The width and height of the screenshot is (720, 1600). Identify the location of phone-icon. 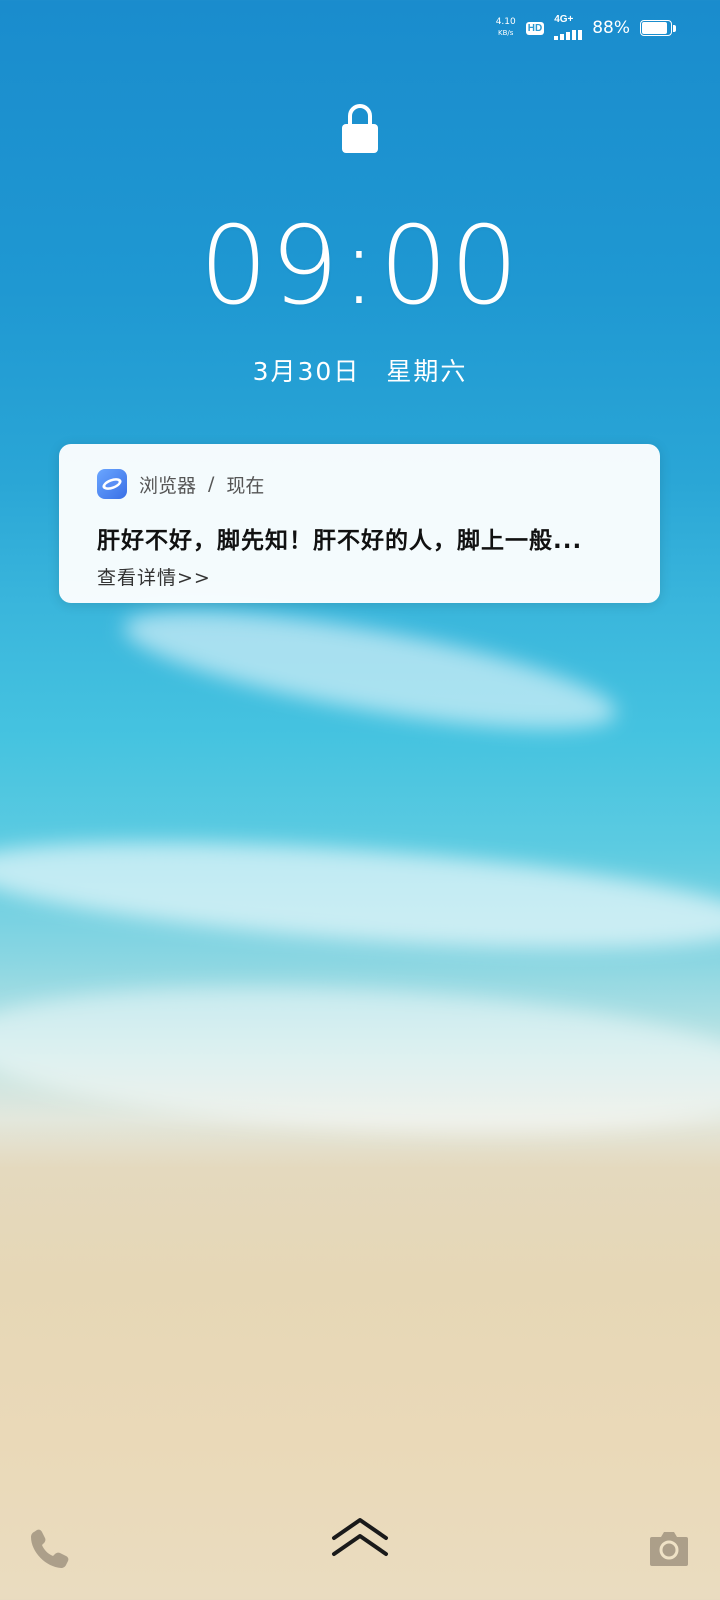
(50, 1548).